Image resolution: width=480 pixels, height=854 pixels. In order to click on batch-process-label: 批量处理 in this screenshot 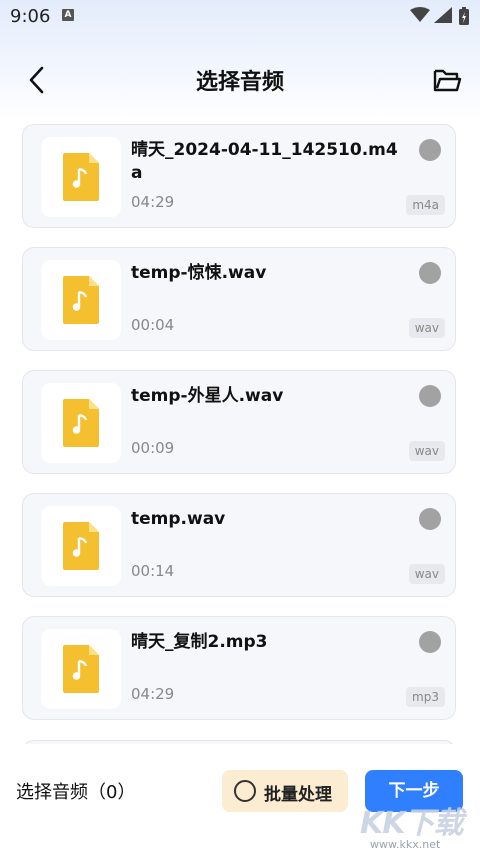, I will do `click(298, 795)`.